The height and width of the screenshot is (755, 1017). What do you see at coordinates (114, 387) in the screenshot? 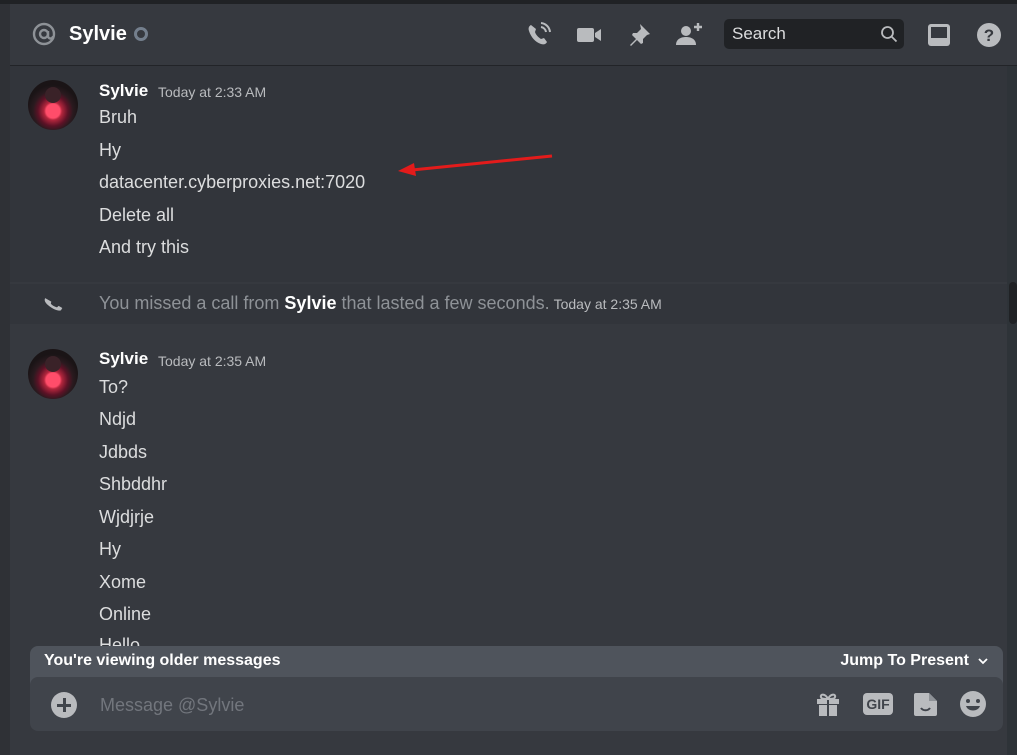
I see `message-text: To?` at bounding box center [114, 387].